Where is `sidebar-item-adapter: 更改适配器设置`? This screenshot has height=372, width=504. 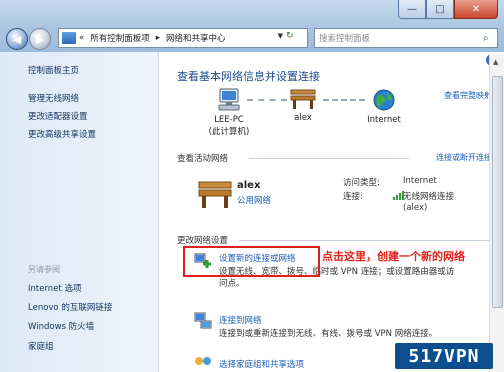
sidebar-item-adapter: 更改适配器设置 is located at coordinates (58, 116).